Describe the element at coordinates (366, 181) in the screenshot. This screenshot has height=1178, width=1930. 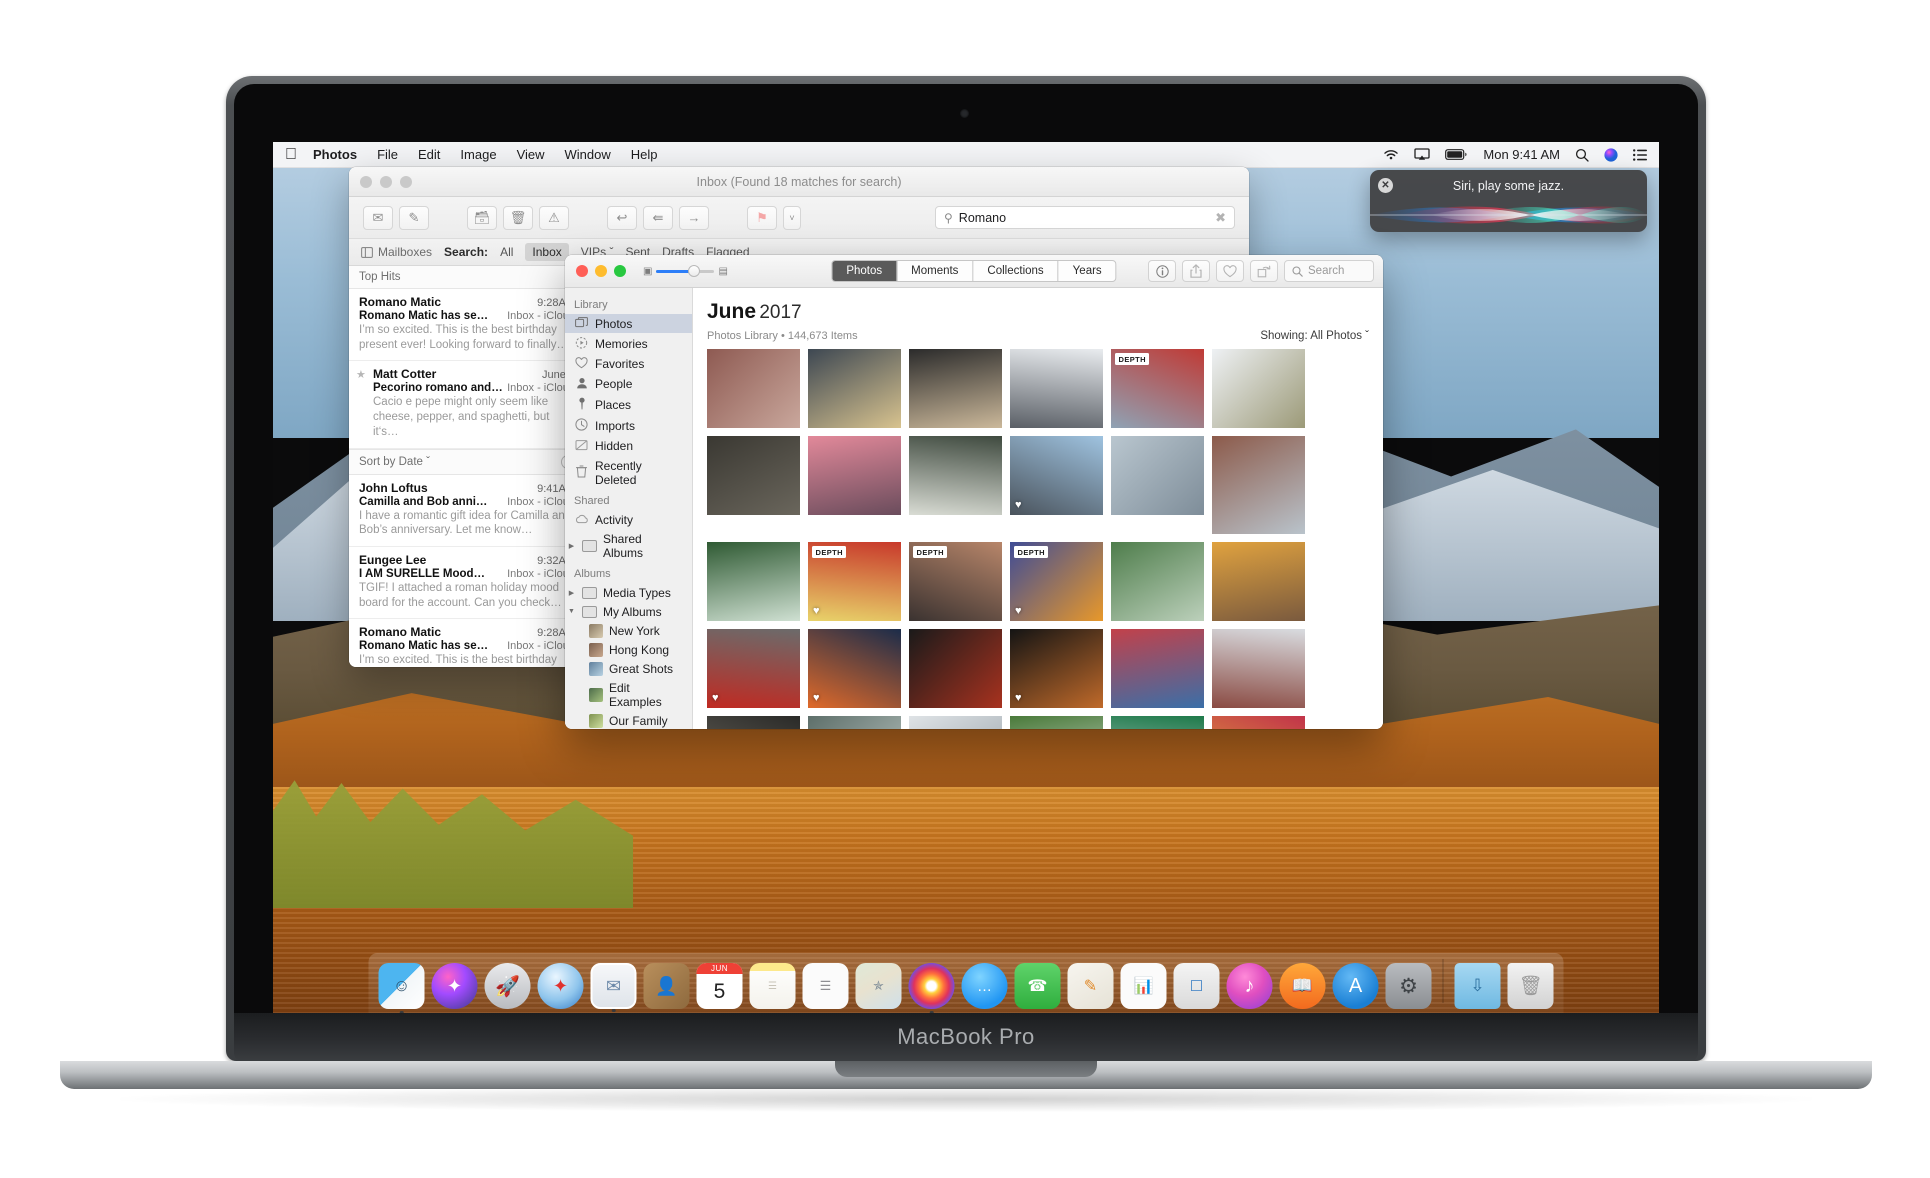
I see `mail-close-button` at that location.